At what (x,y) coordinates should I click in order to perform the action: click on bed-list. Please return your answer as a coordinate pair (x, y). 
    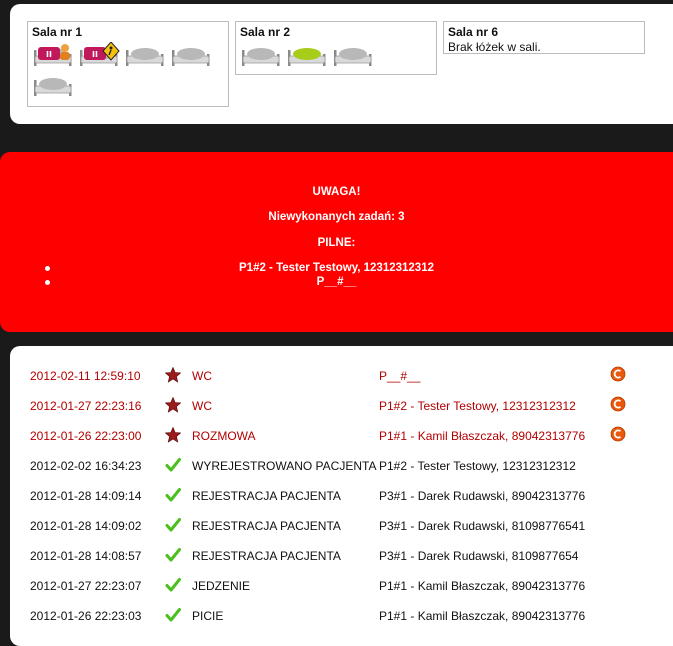
    Looking at the image, I should click on (336, 57).